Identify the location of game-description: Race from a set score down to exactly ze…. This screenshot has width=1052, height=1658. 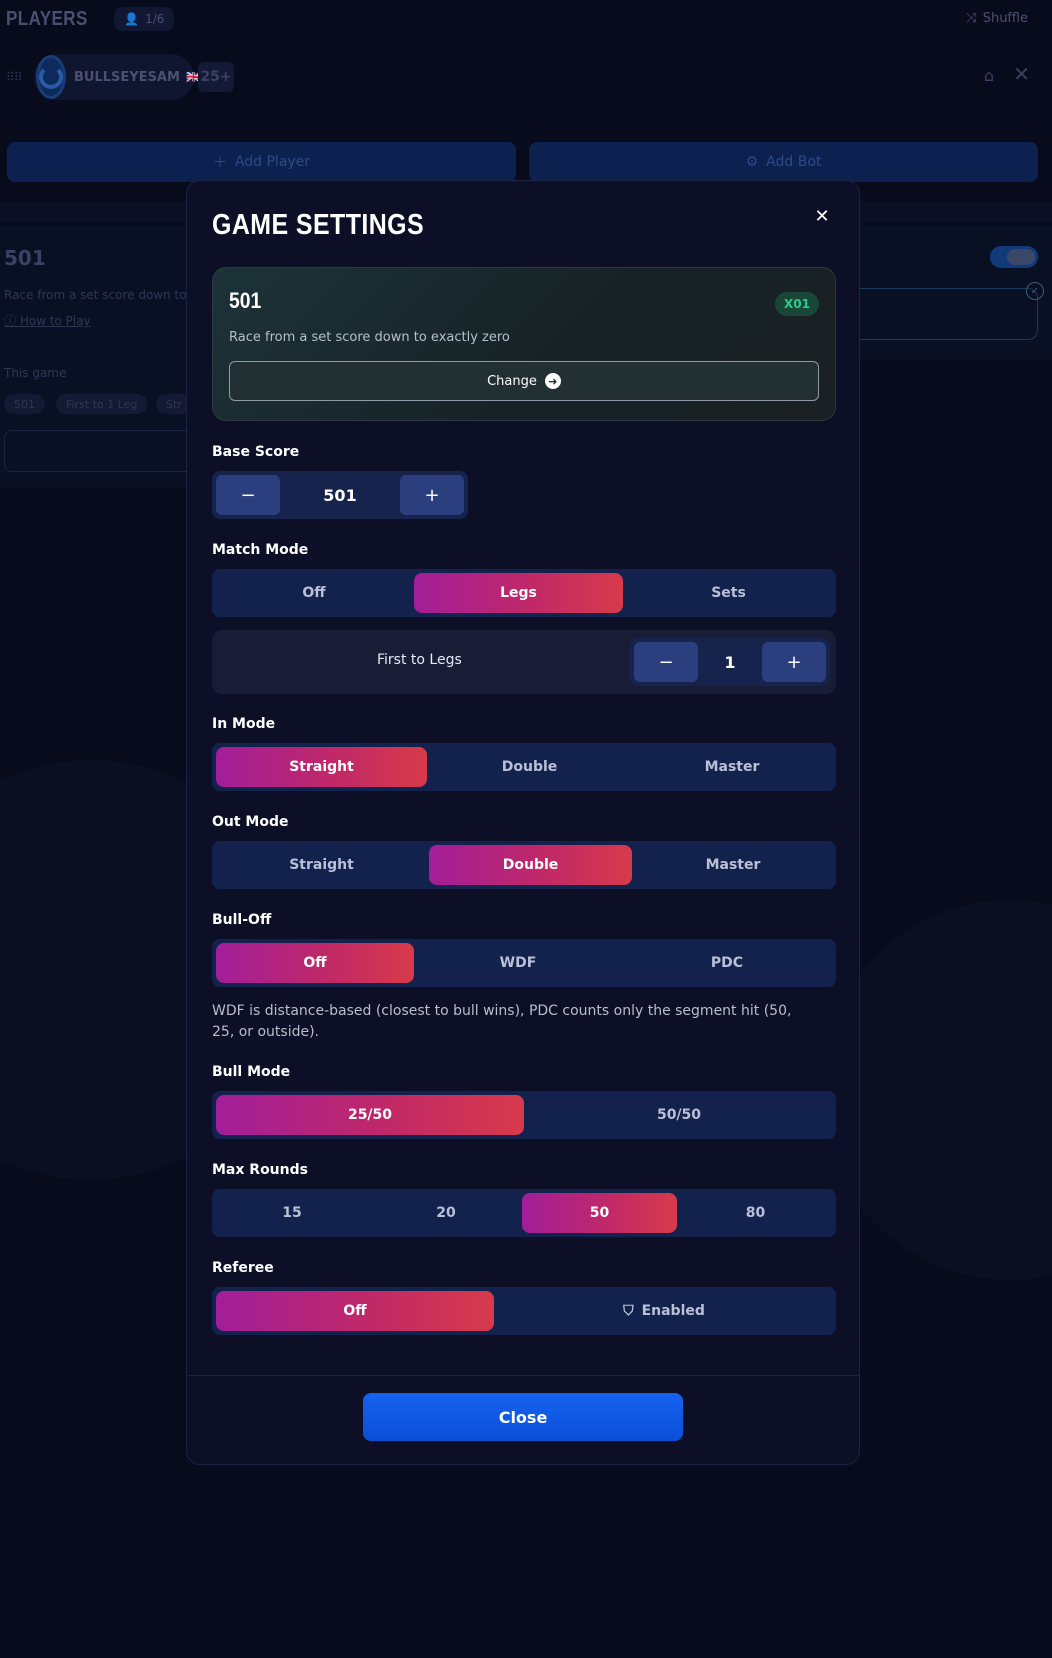
(369, 337).